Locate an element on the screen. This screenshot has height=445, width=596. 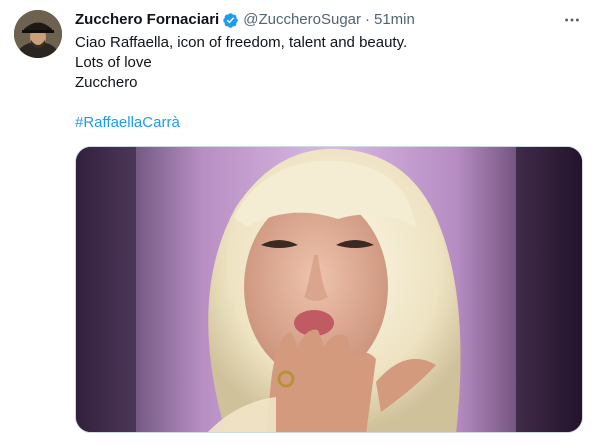
tweet-text-line-3: Zucchero is located at coordinates (106, 82).